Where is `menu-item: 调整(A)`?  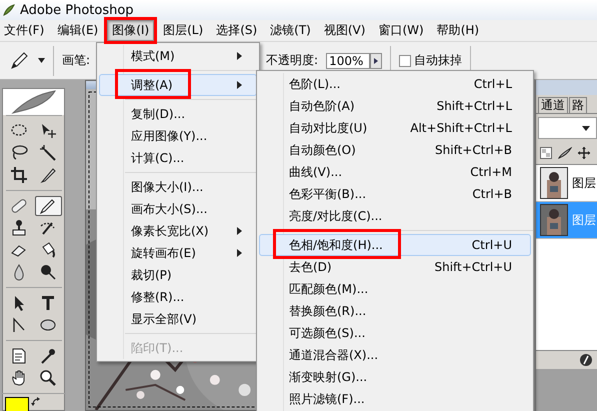 menu-item: 调整(A) is located at coordinates (178, 85).